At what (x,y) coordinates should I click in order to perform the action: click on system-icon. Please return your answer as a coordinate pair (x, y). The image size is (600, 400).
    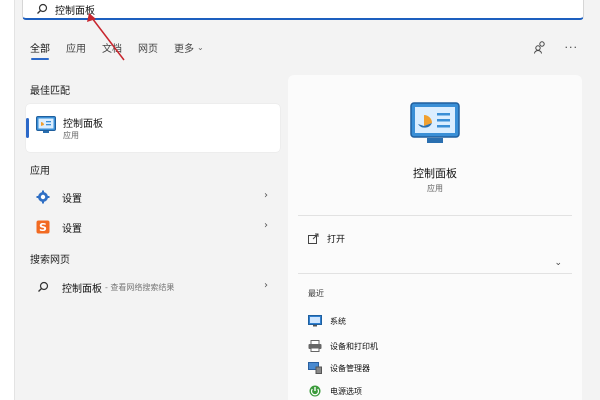
    Looking at the image, I should click on (315, 321).